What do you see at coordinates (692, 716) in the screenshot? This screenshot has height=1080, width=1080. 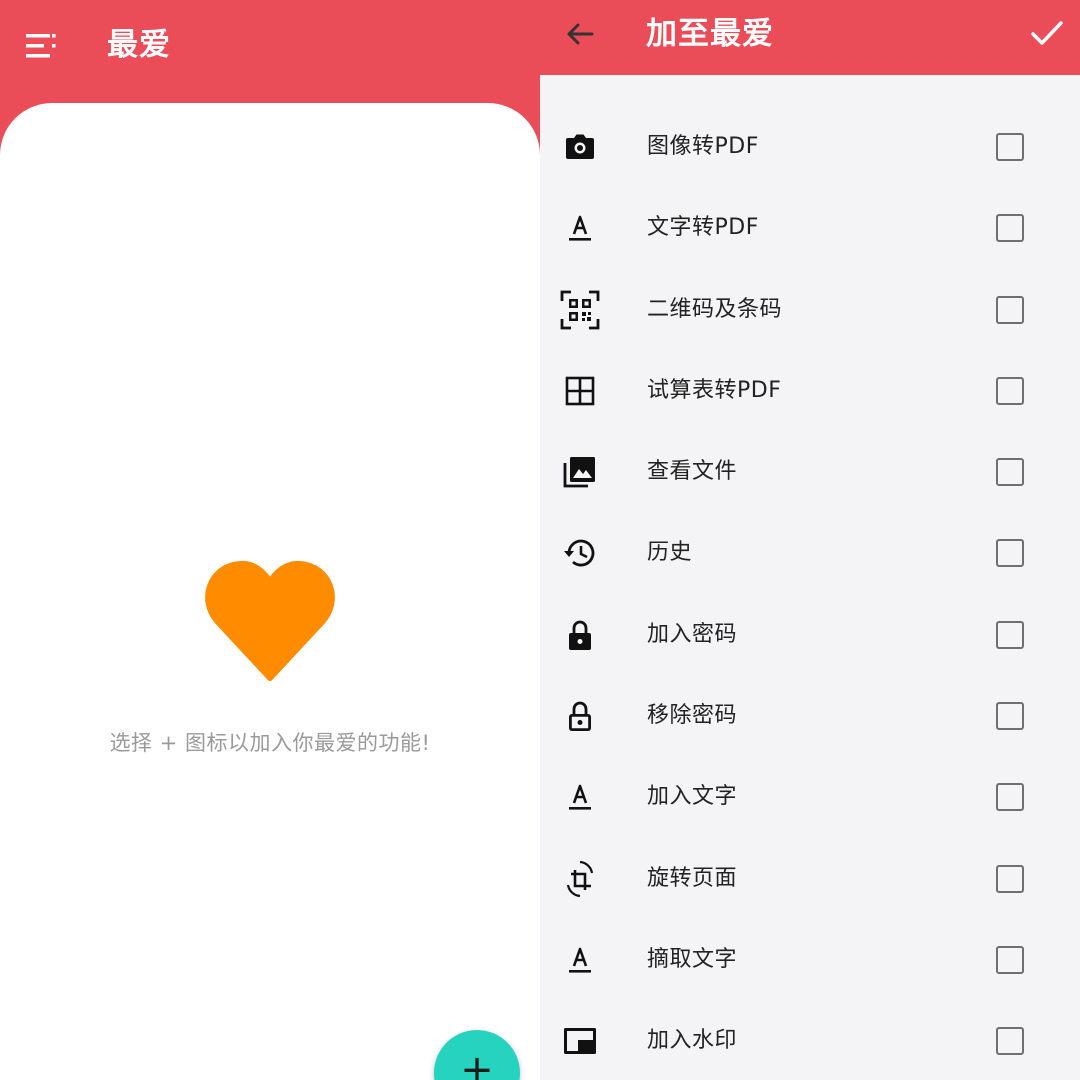 I see `item-label: 移除密码` at bounding box center [692, 716].